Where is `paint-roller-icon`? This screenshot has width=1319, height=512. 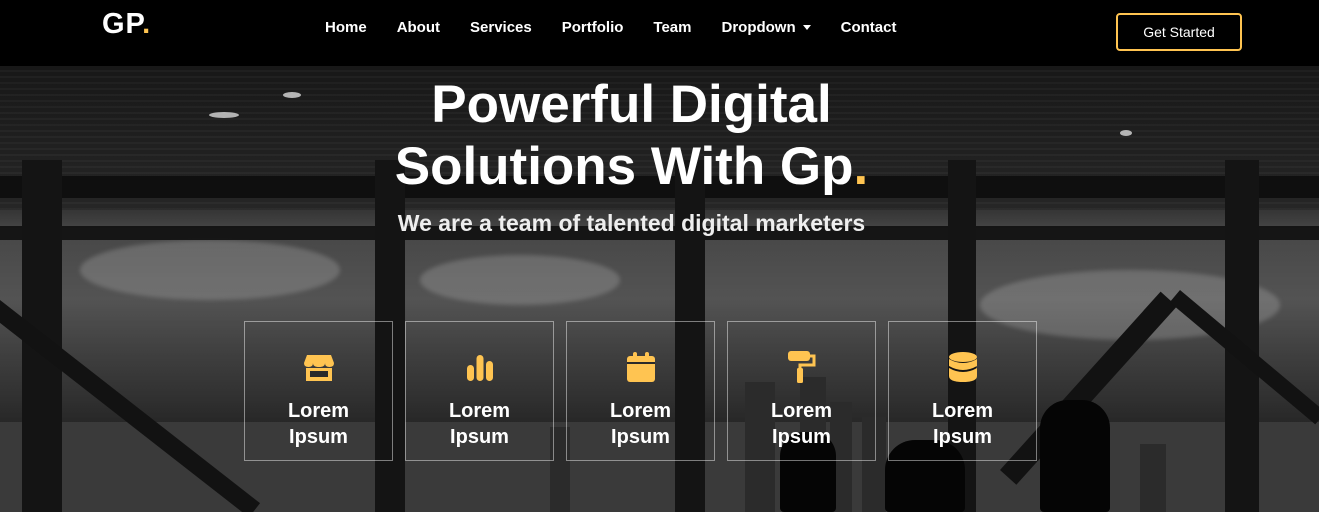 paint-roller-icon is located at coordinates (802, 367).